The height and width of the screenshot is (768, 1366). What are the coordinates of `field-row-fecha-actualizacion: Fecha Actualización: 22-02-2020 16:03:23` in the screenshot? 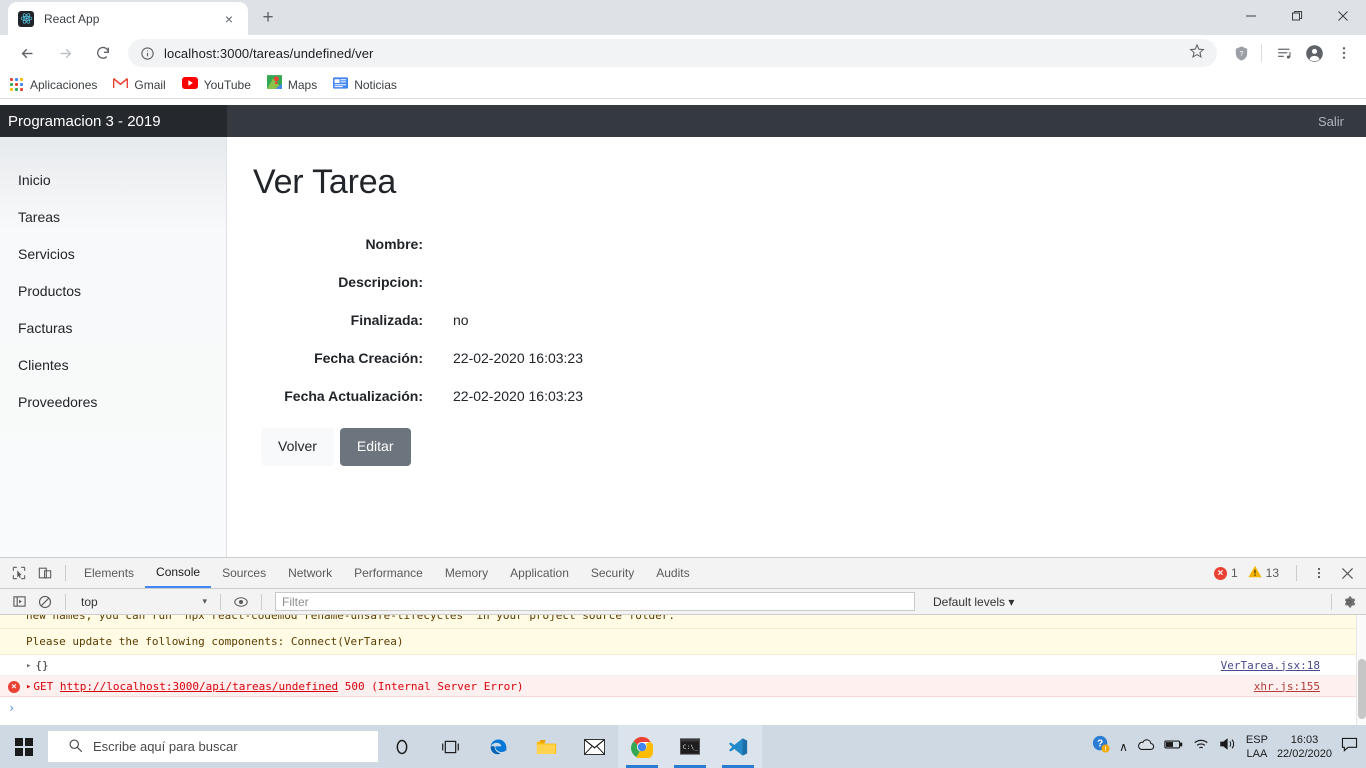 It's located at (809, 396).